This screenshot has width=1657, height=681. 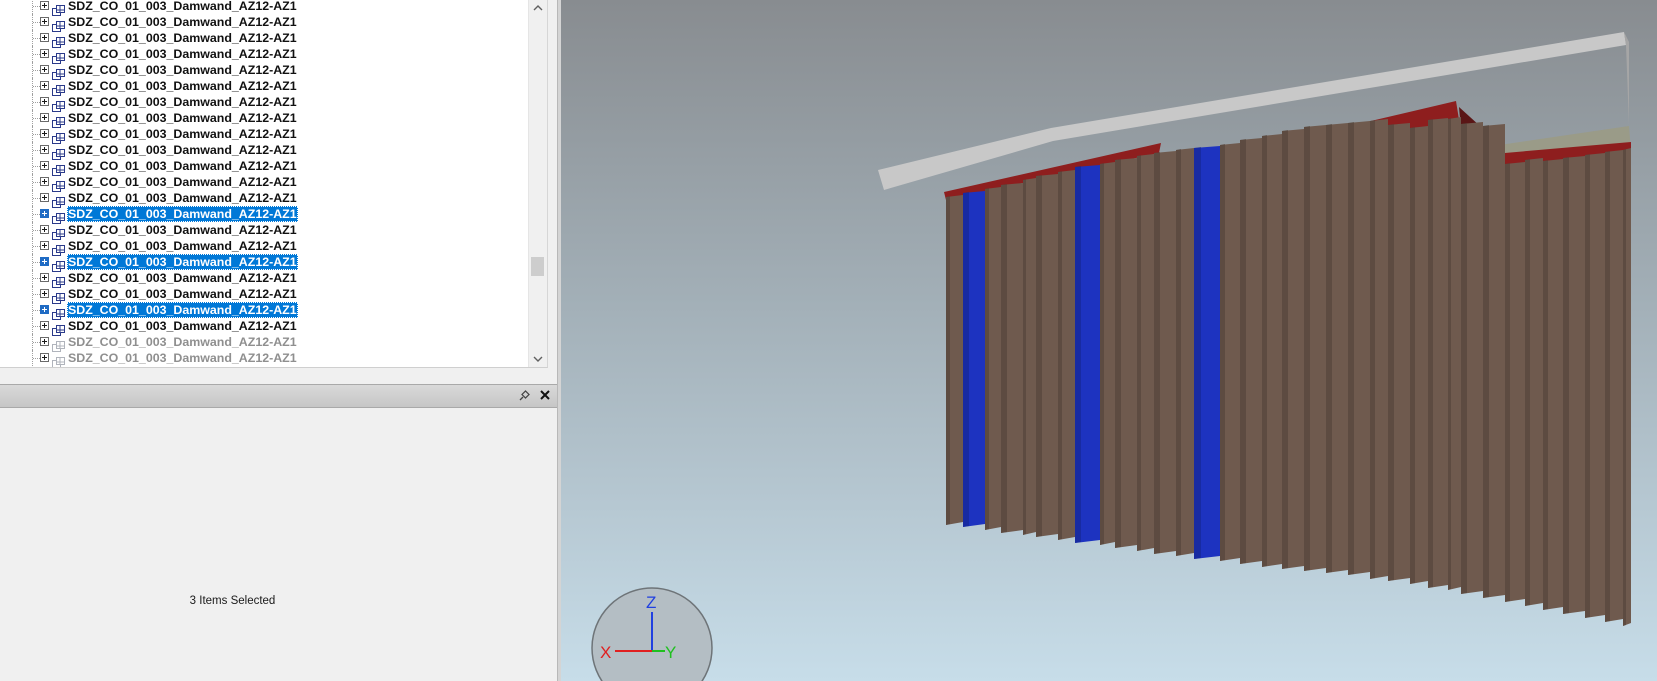 I want to click on tree-guide-line, so click(x=33, y=7).